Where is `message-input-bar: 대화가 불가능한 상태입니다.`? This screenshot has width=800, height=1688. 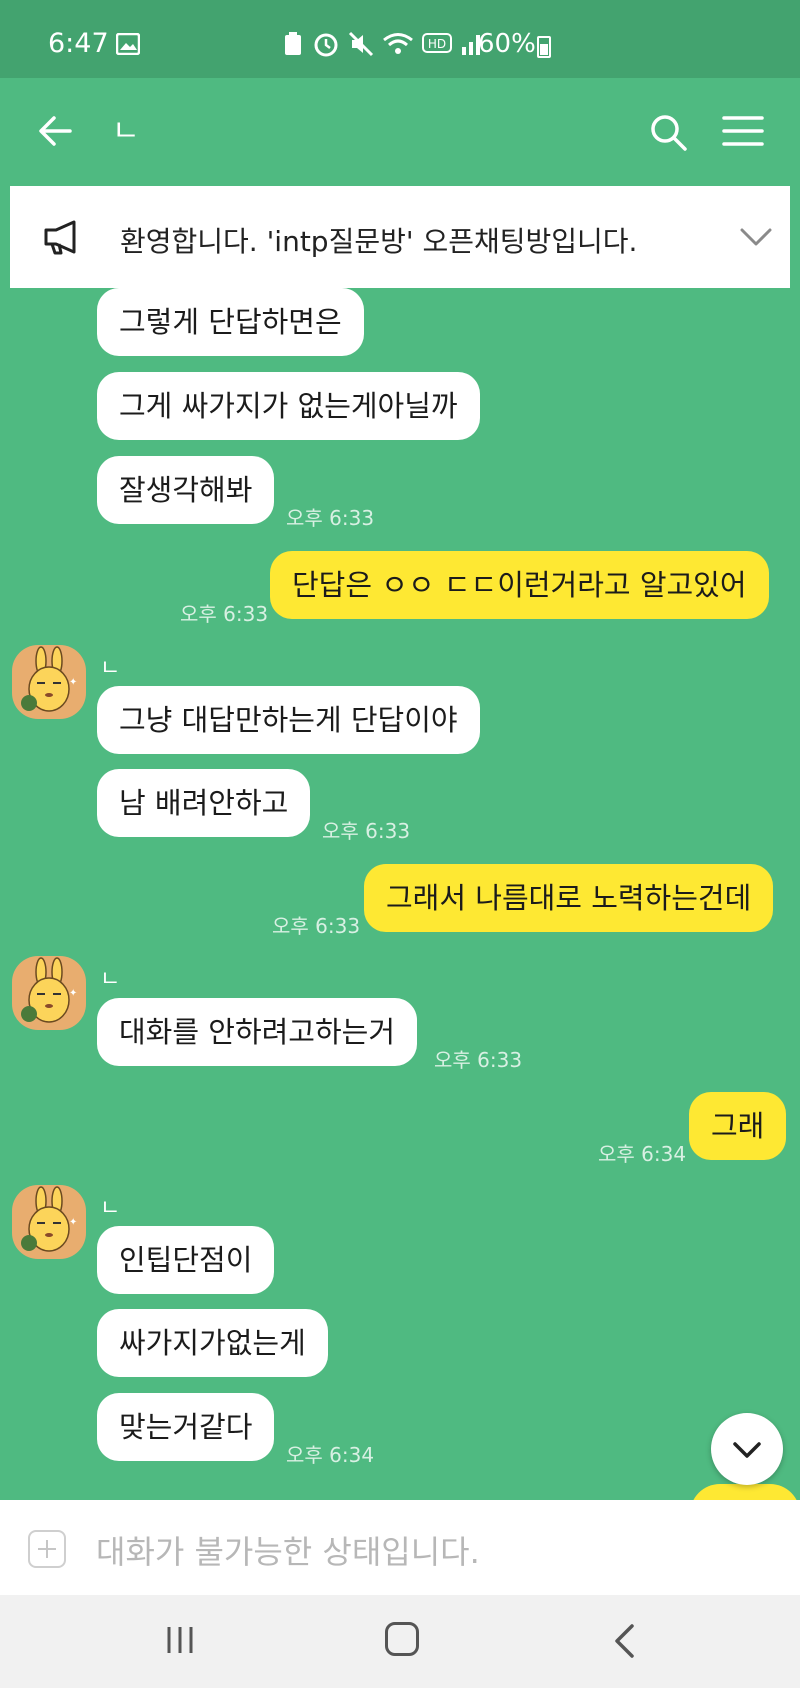 message-input-bar: 대화가 불가능한 상태입니다. is located at coordinates (400, 1547).